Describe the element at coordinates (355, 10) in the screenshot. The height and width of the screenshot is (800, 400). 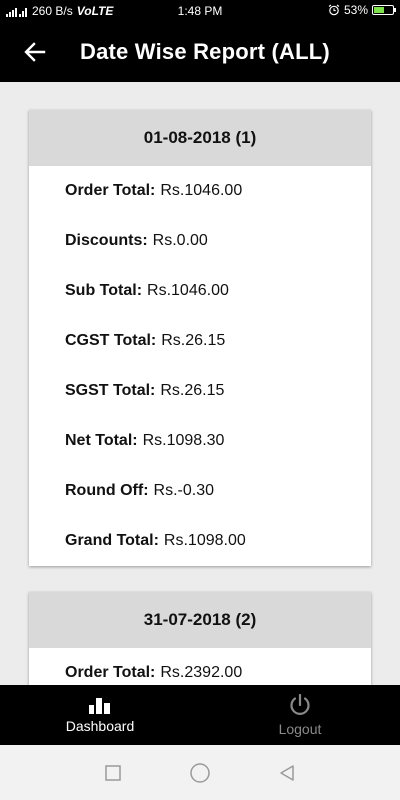
I see `battery-percent: 53%` at that location.